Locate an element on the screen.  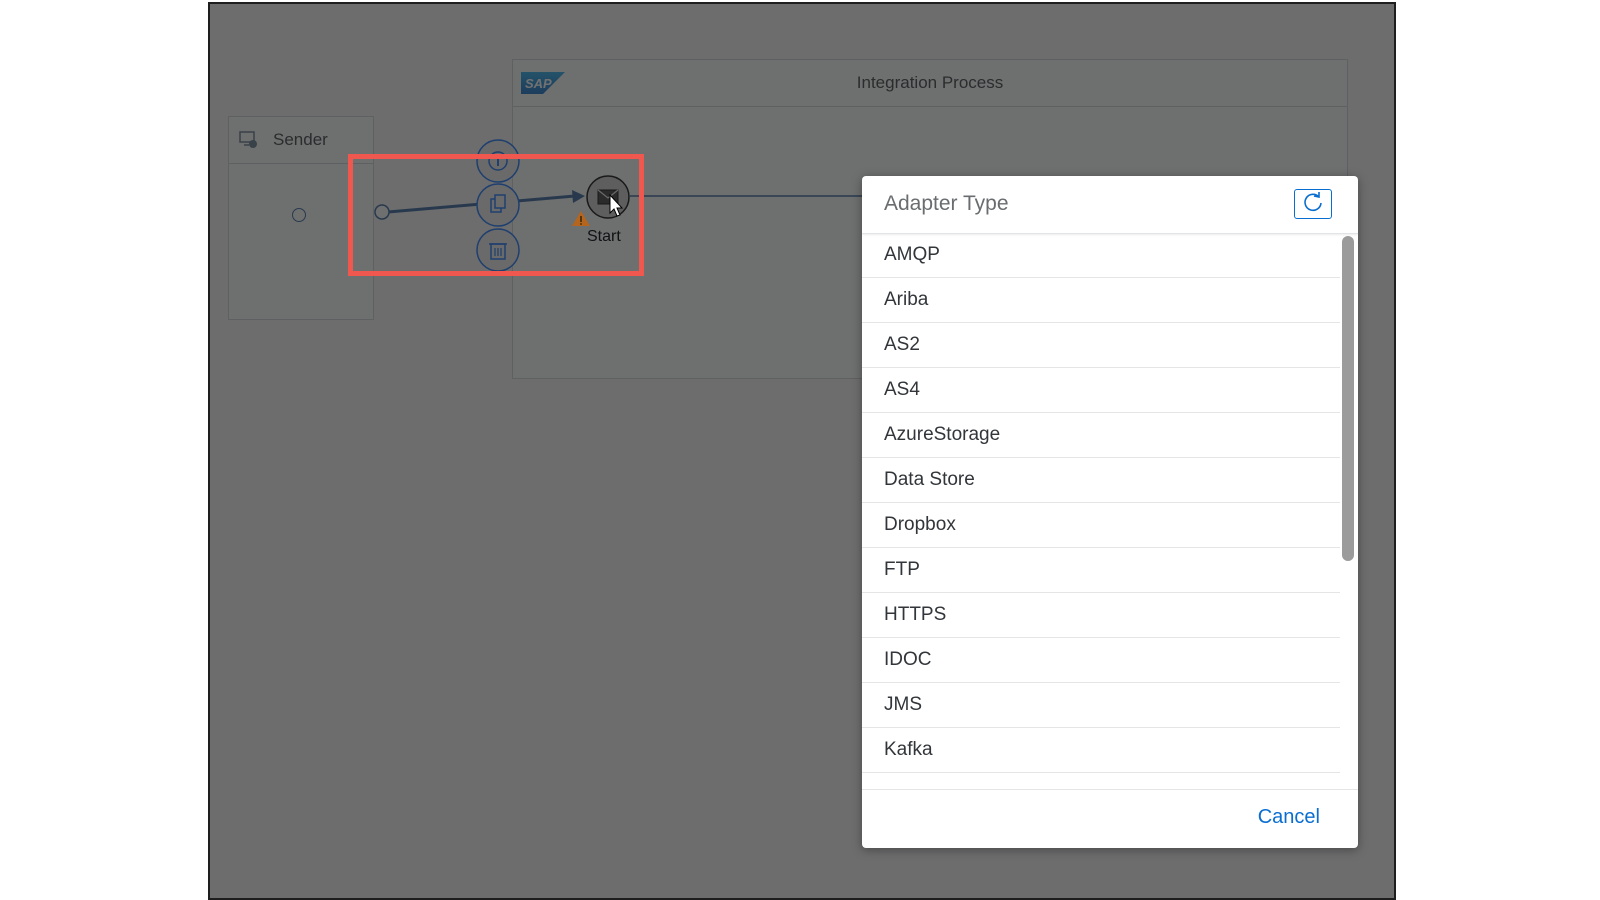
list-scrollbar is located at coordinates (1348, 398).